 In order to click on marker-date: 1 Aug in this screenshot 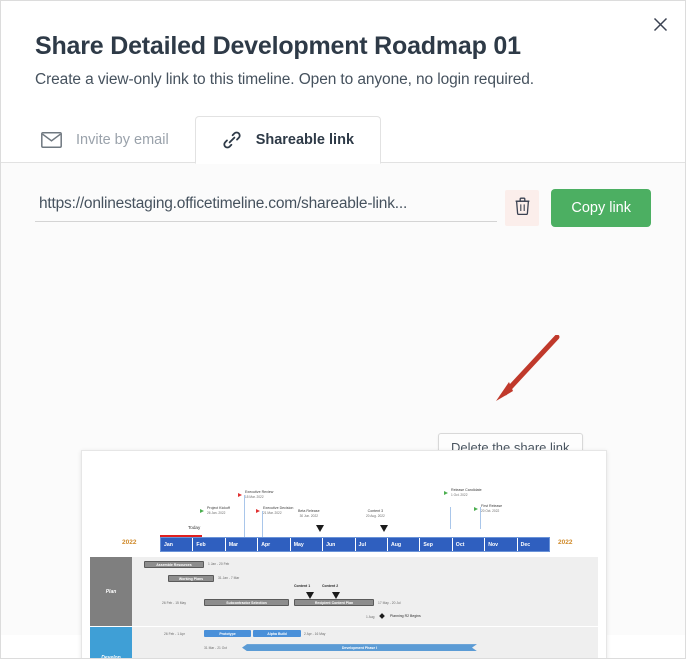, I will do `click(370, 617)`.